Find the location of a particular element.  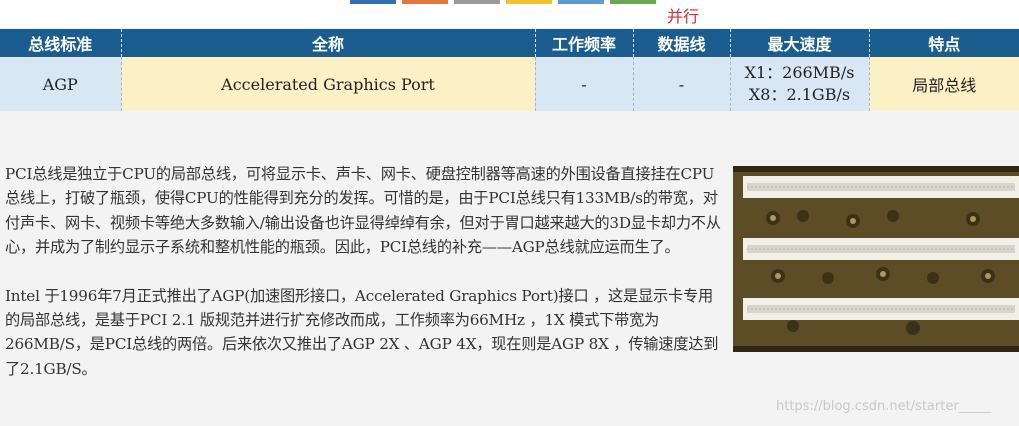

motherboard-slots-photo is located at coordinates (876, 259).